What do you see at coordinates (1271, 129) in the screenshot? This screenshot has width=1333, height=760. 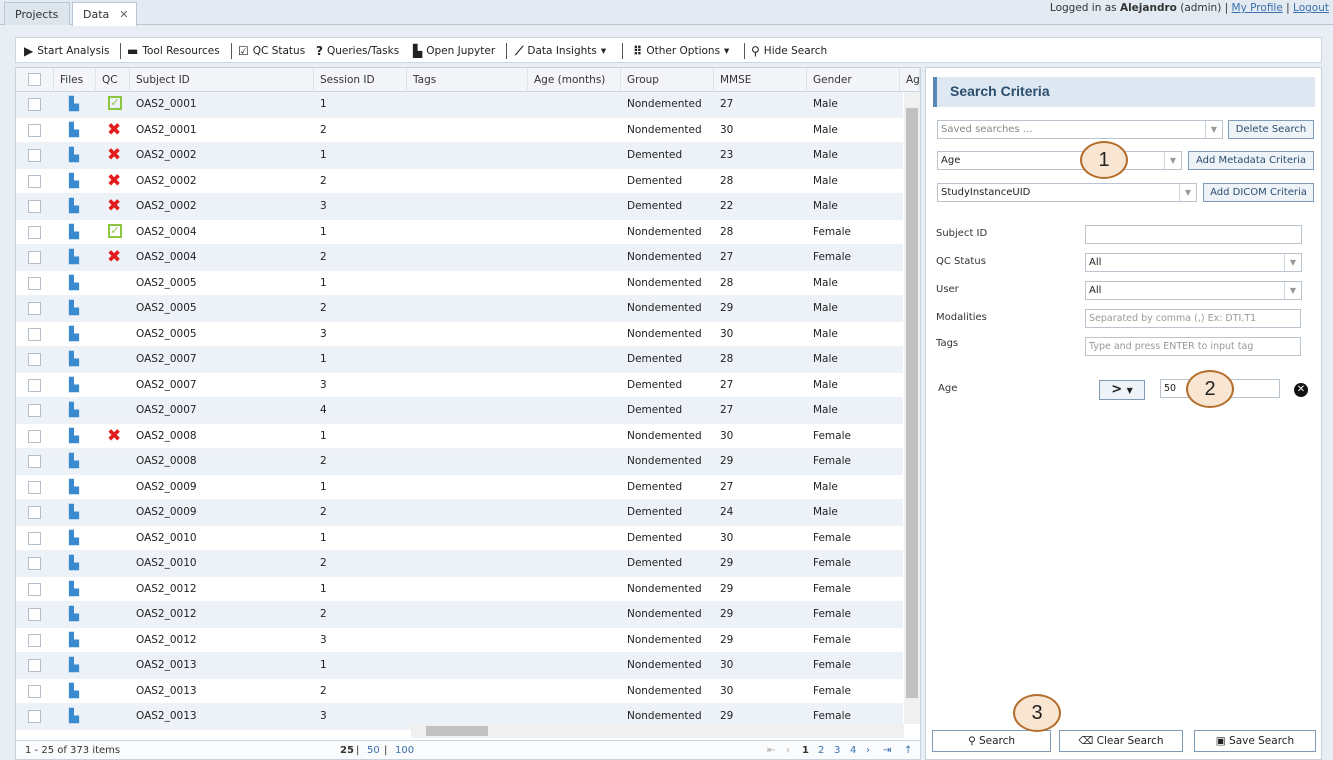 I see `delete-search-button: Delete Search` at bounding box center [1271, 129].